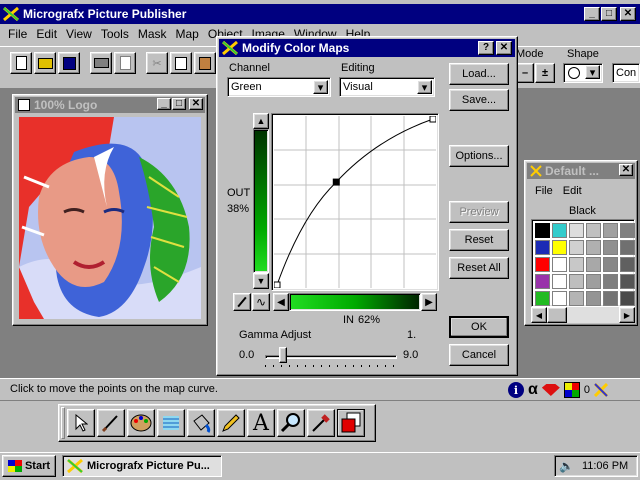 Image resolution: width=640 pixels, height=480 pixels. Describe the element at coordinates (205, 63) in the screenshot. I see `paste-button` at that location.